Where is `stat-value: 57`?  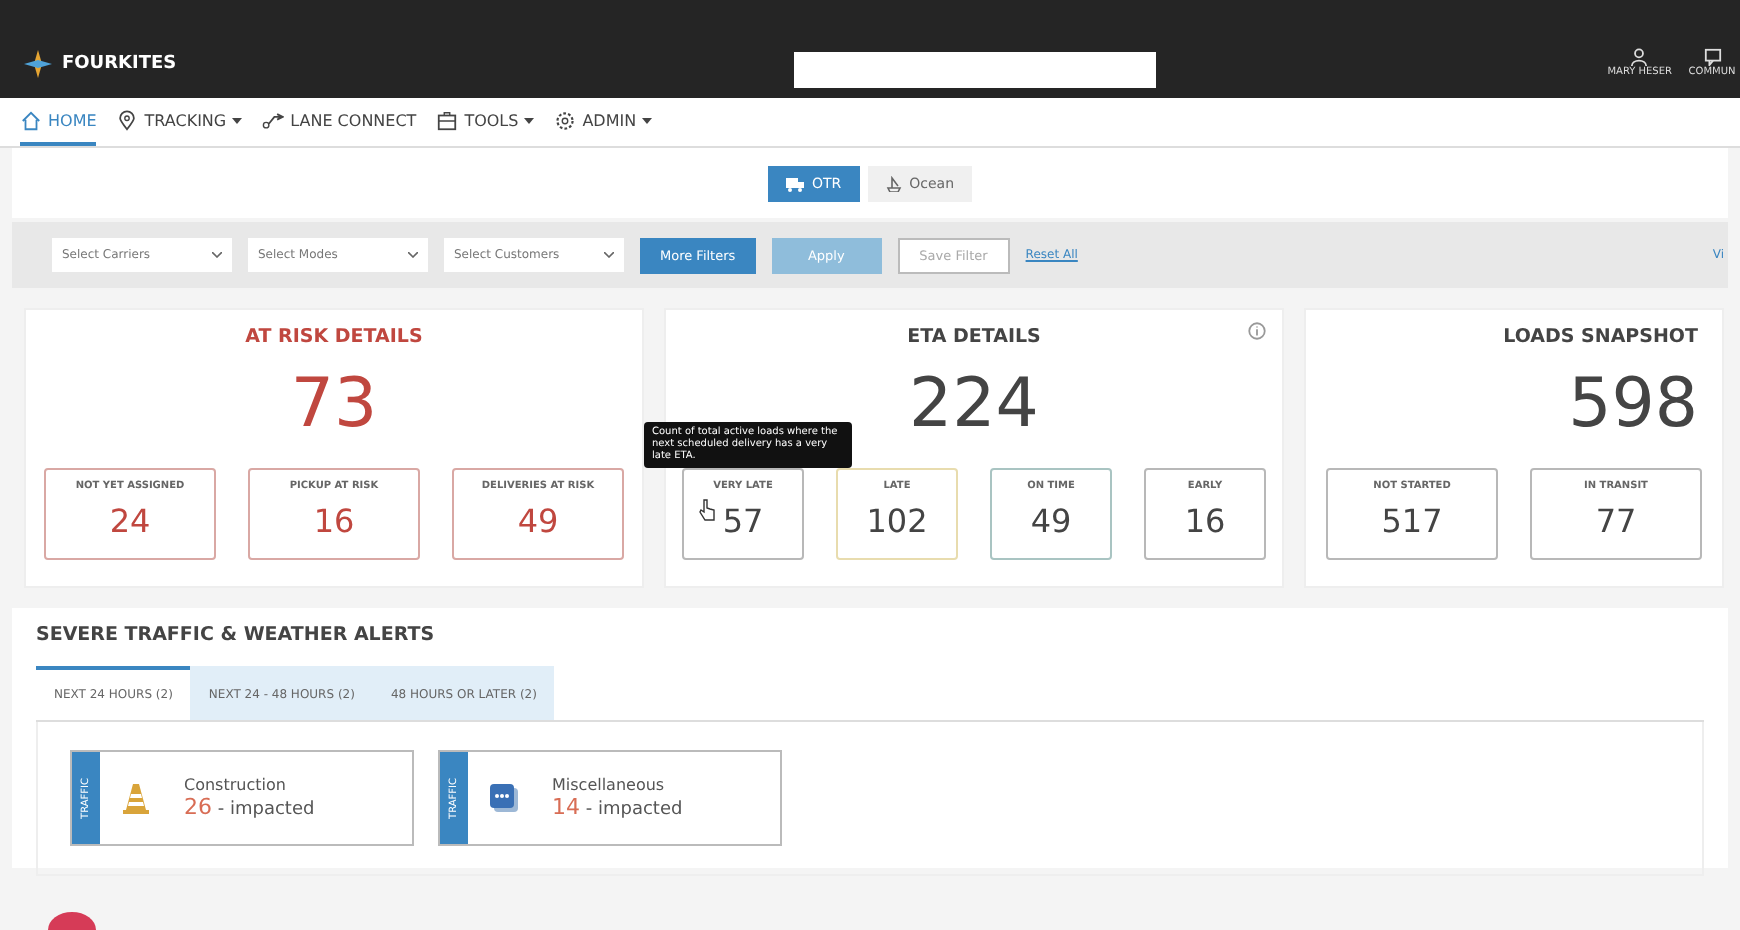 stat-value: 57 is located at coordinates (743, 521).